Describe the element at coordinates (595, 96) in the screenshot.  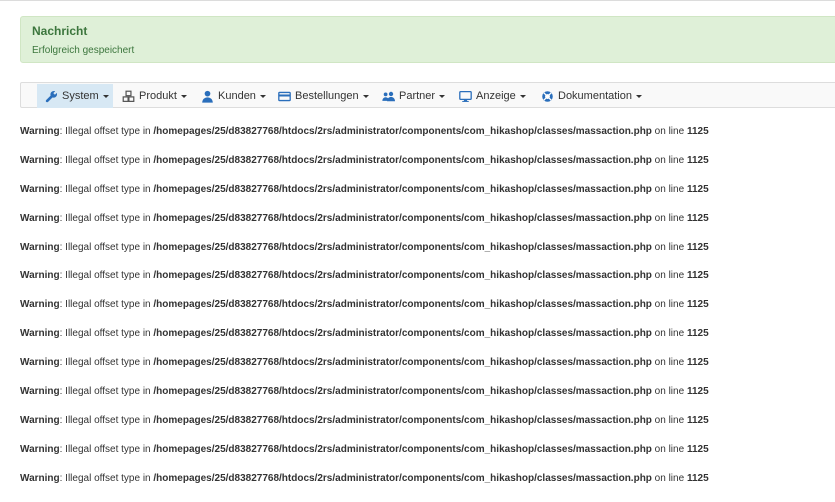
I see `menu-dokumentation-label: Dokumentation` at that location.